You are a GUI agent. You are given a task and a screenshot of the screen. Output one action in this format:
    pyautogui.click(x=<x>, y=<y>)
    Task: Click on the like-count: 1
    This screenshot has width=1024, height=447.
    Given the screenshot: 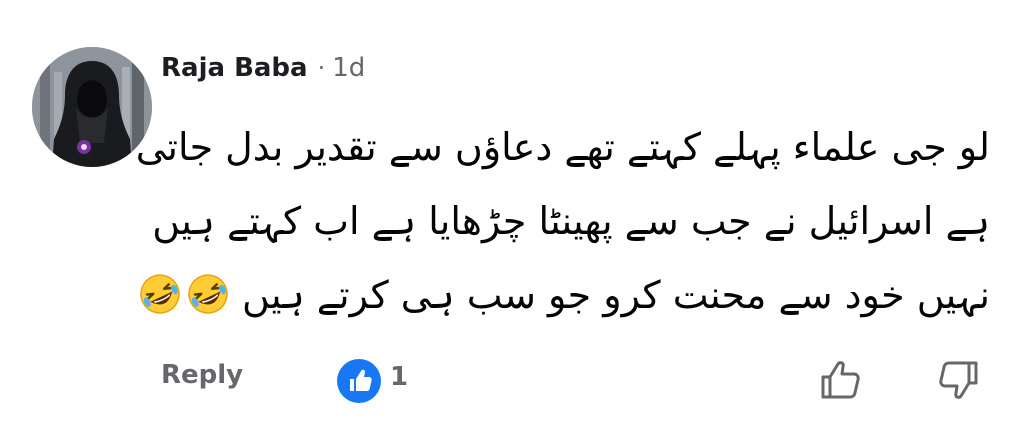 What is the action you would take?
    pyautogui.click(x=399, y=377)
    